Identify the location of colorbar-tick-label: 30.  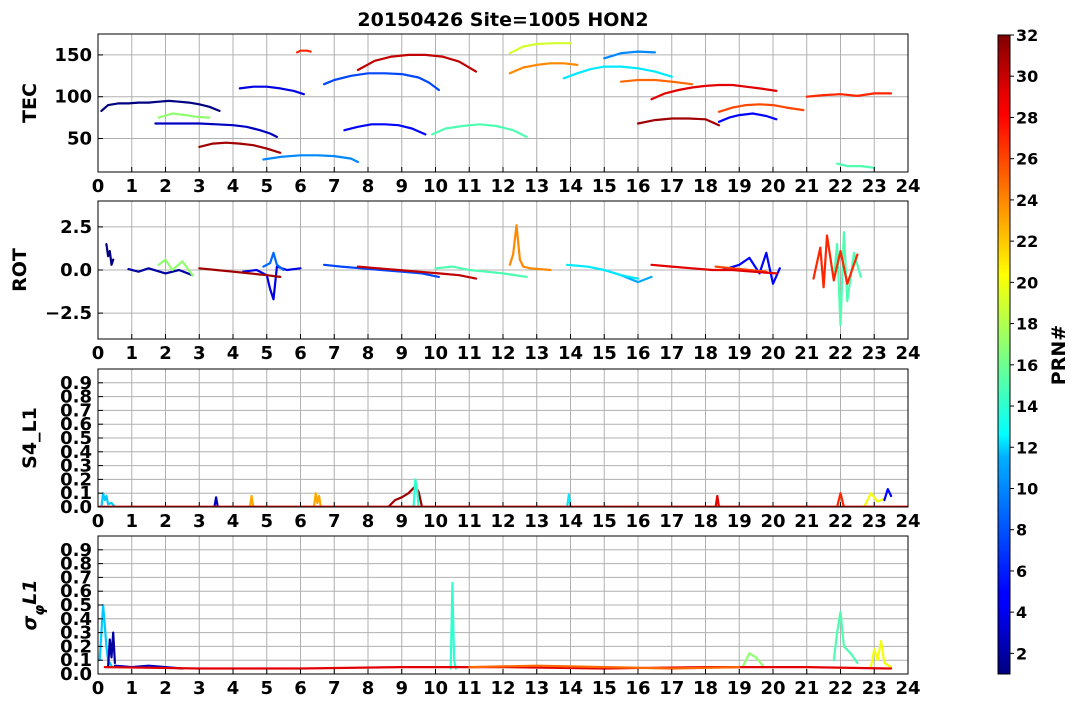
(1027, 76).